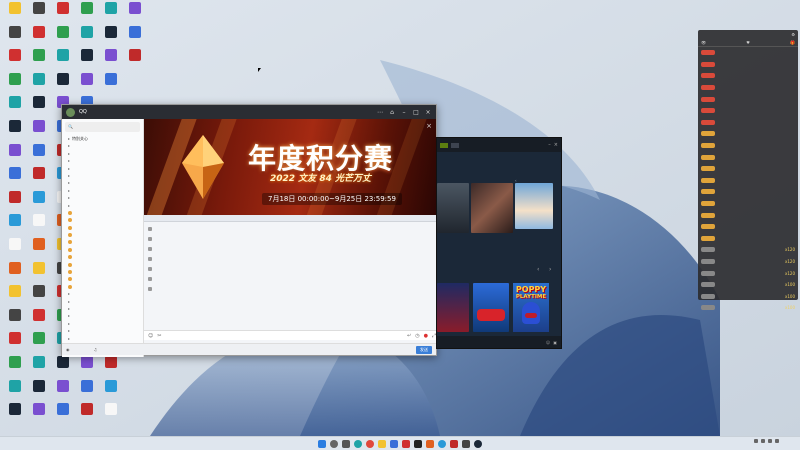  I want to click on minimize-icon: –, so click(404, 112).